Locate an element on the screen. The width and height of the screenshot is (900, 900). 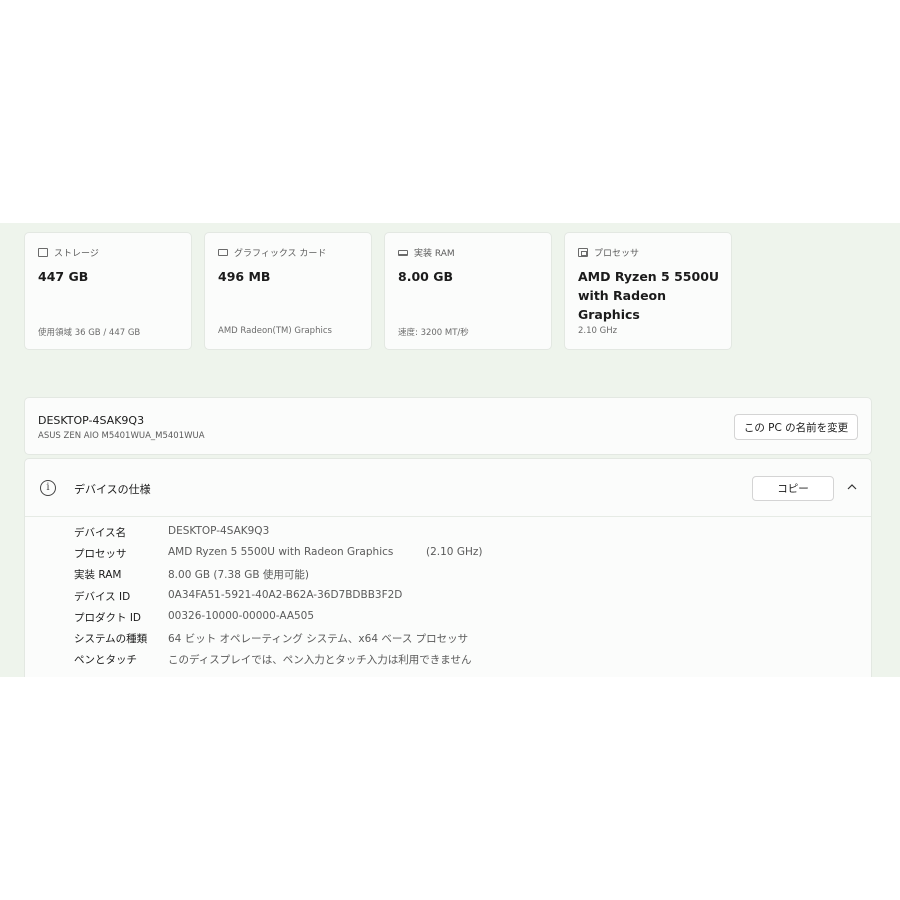
spec-value: 0A34FA51-5921-40A2-B62A-36D7BDBB3F2D is located at coordinates (285, 594).